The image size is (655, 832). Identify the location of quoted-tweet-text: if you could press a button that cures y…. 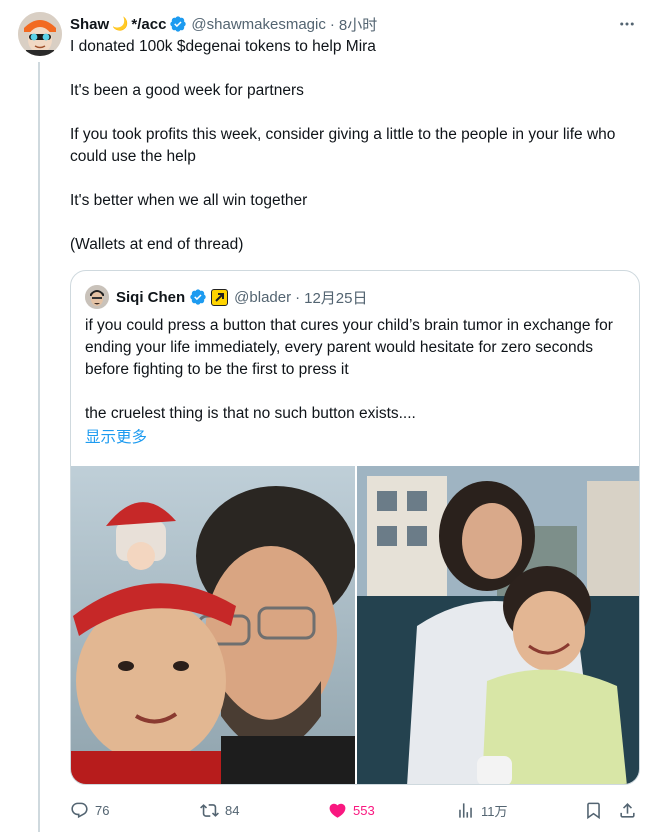
(355, 370).